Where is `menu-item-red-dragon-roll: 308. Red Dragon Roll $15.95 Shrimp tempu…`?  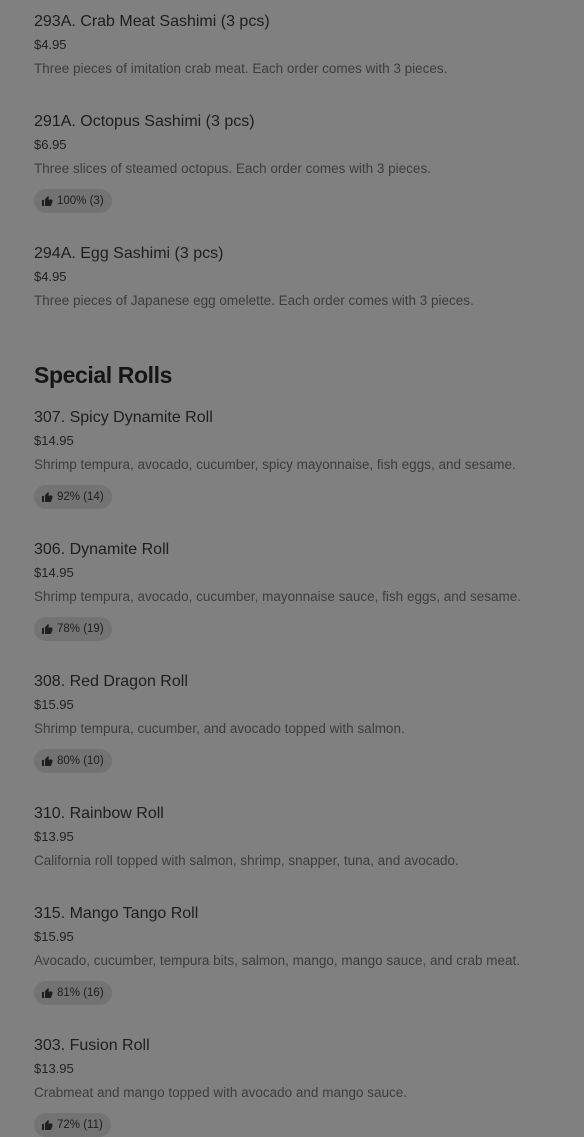
menu-item-red-dragon-roll: 308. Red Dragon Roll $15.95 Shrimp tempu… is located at coordinates (299, 722).